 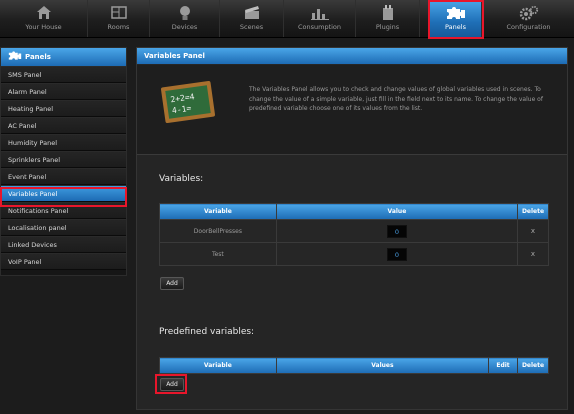 I want to click on table-row: DoorBellPresses 0 x, so click(x=354, y=231).